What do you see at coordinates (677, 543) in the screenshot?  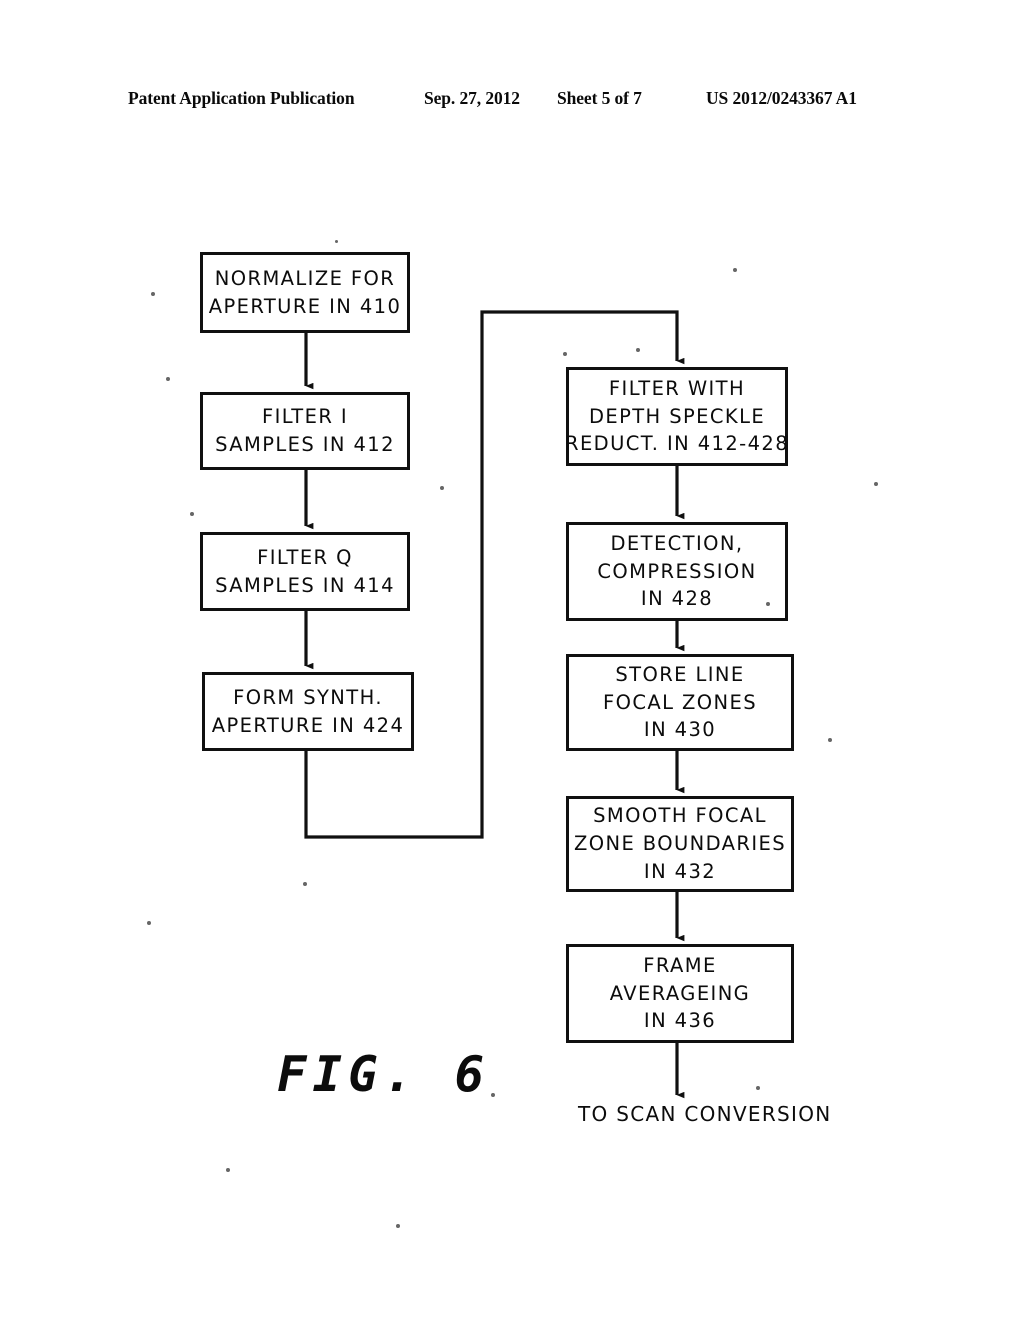 I see `flow-box-detection-line1: DETECTION,` at bounding box center [677, 543].